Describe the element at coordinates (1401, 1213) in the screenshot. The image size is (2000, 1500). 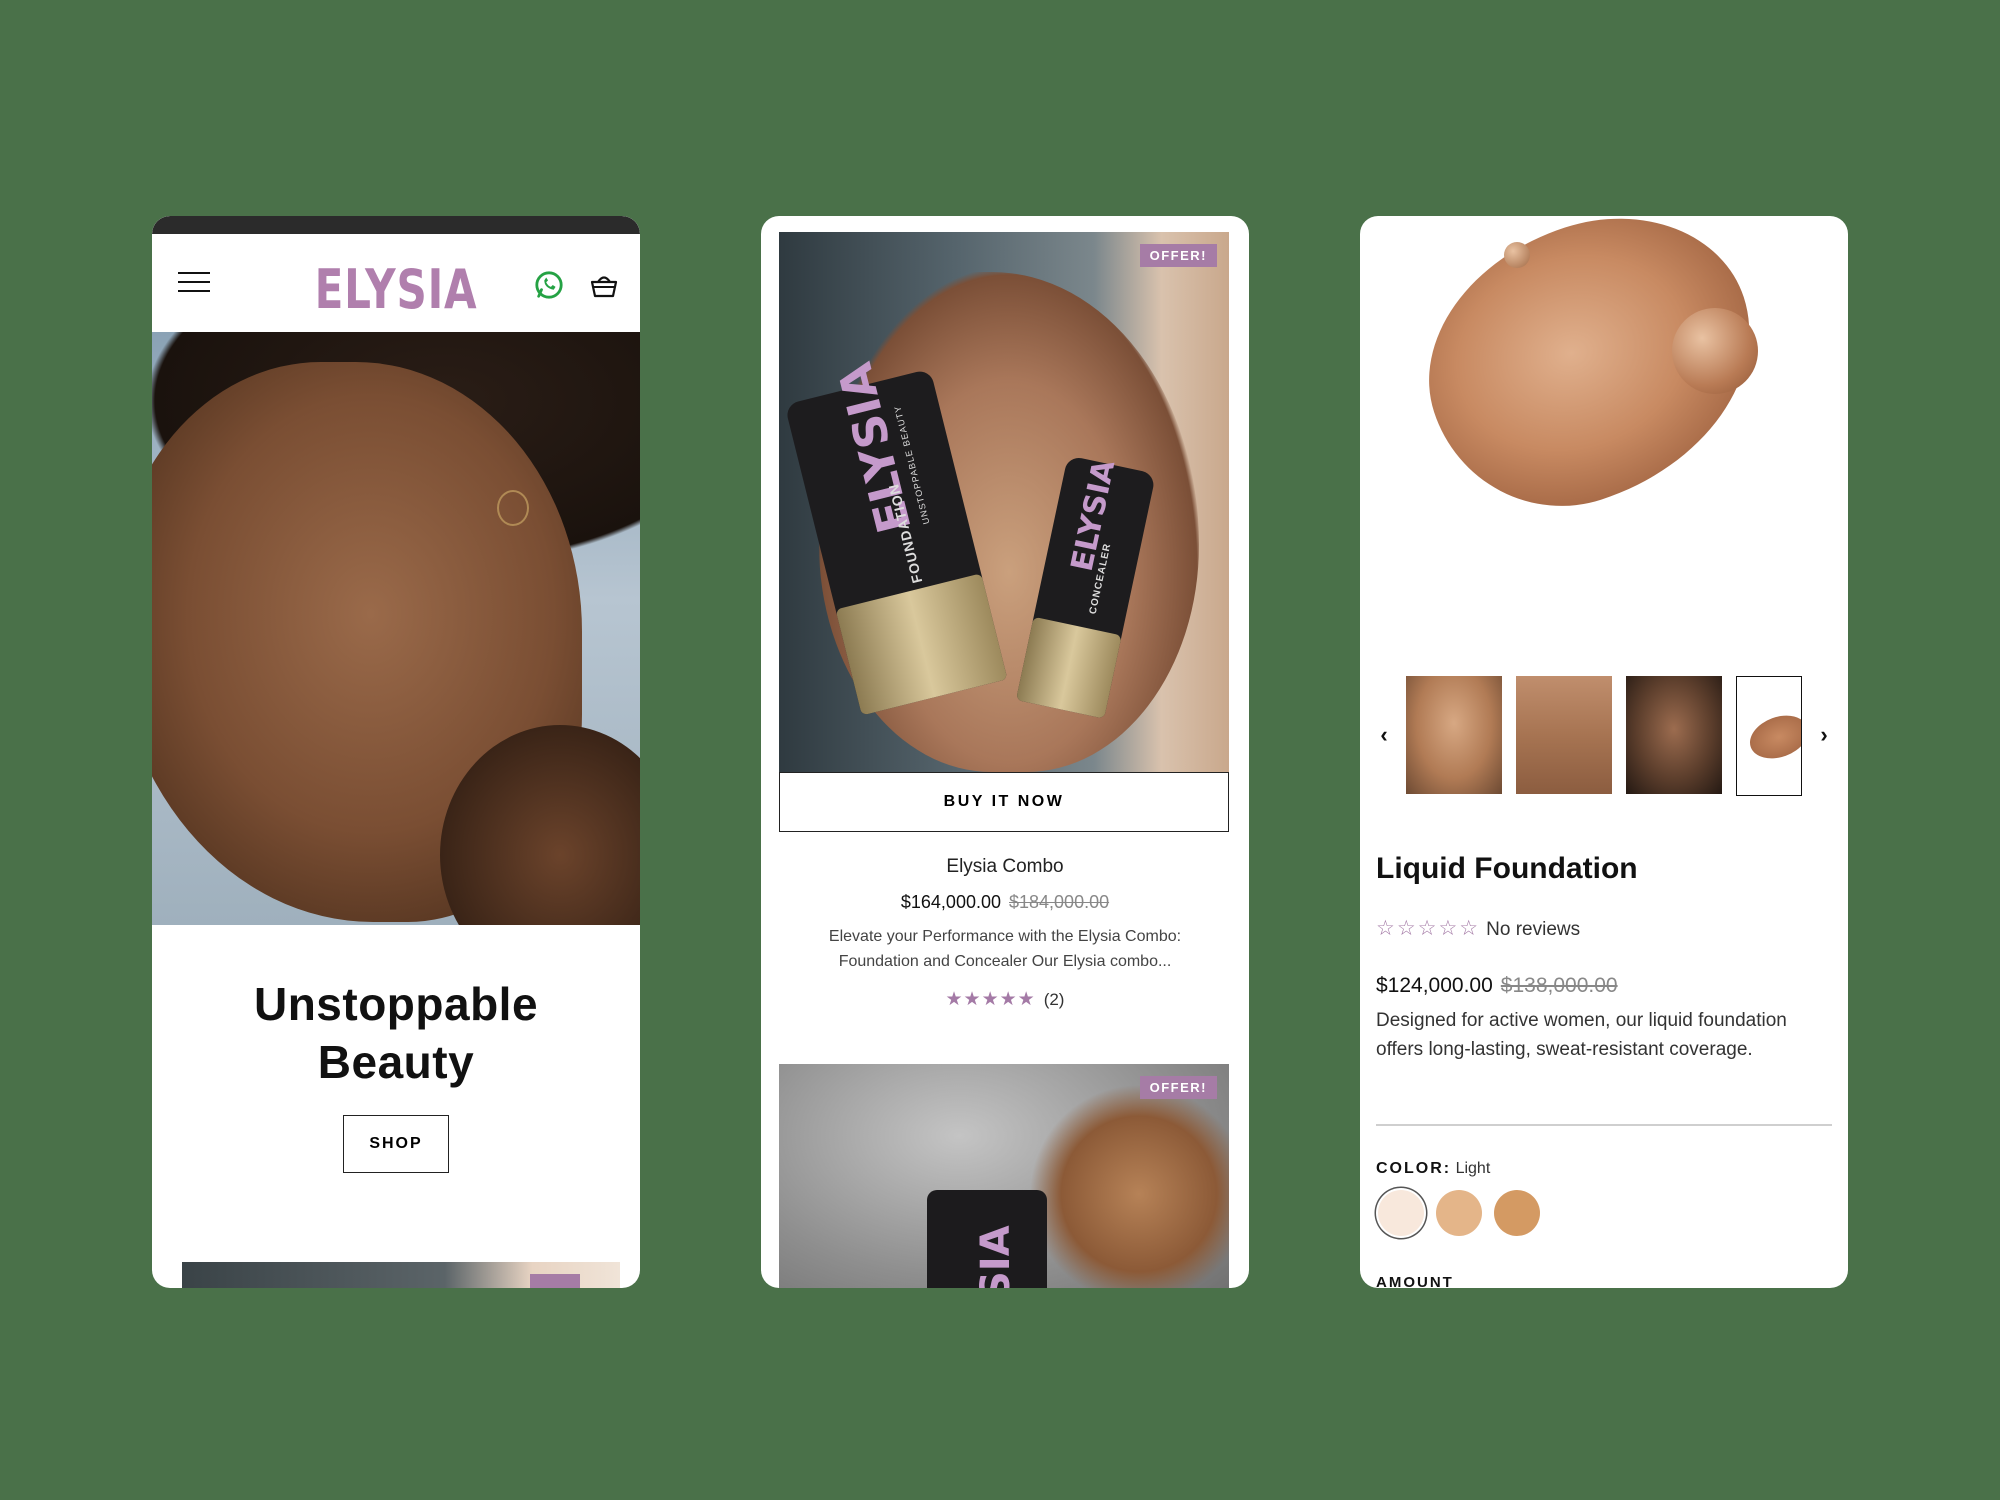
I see `swatch-light` at that location.